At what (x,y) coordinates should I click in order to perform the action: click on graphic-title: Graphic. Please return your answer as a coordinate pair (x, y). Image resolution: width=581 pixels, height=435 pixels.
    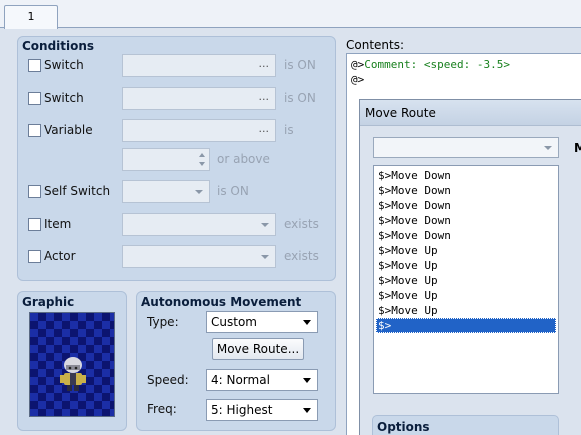
    Looking at the image, I should click on (48, 302).